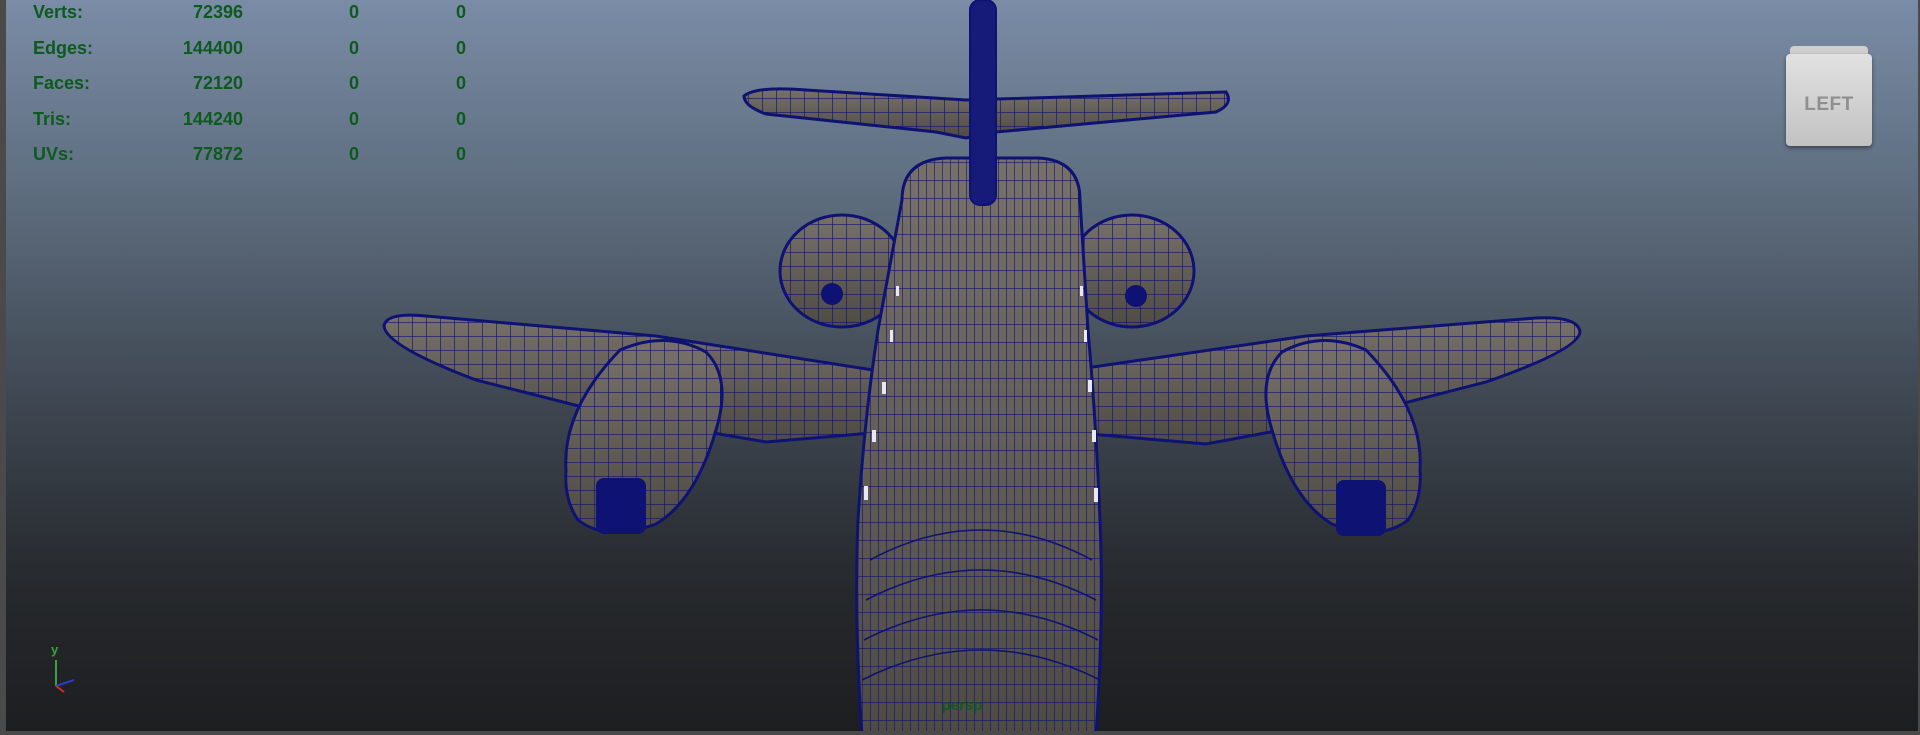 This screenshot has height=735, width=1920. What do you see at coordinates (63, 47) in the screenshot?
I see `hud-stat-label: Edges:` at bounding box center [63, 47].